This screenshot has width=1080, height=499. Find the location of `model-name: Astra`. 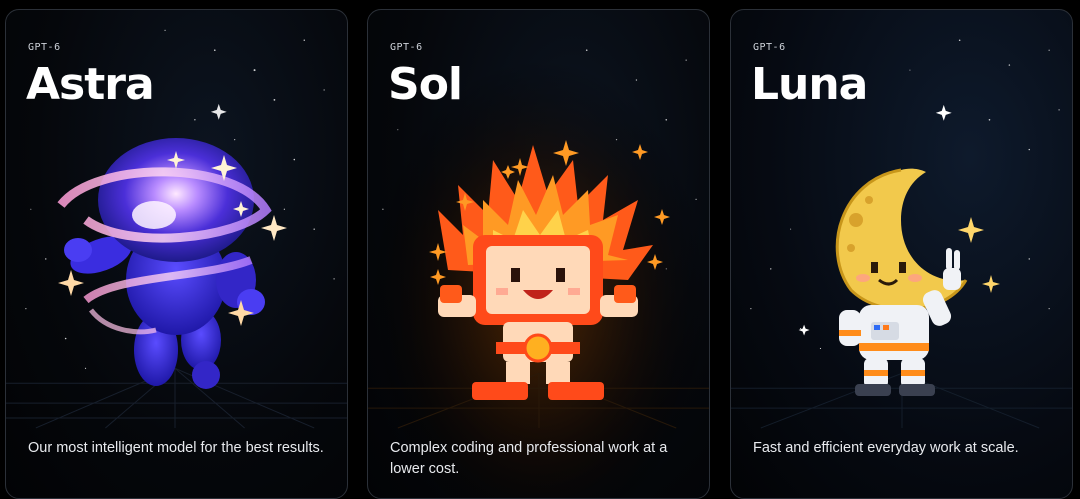

model-name: Astra is located at coordinates (90, 84).